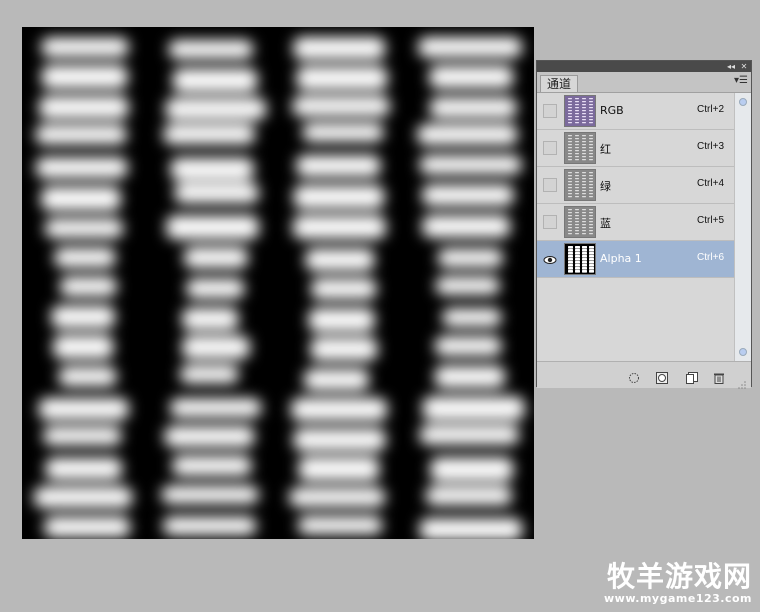 The width and height of the screenshot is (760, 612). Describe the element at coordinates (743, 102) in the screenshot. I see `scroll-up-icon` at that location.